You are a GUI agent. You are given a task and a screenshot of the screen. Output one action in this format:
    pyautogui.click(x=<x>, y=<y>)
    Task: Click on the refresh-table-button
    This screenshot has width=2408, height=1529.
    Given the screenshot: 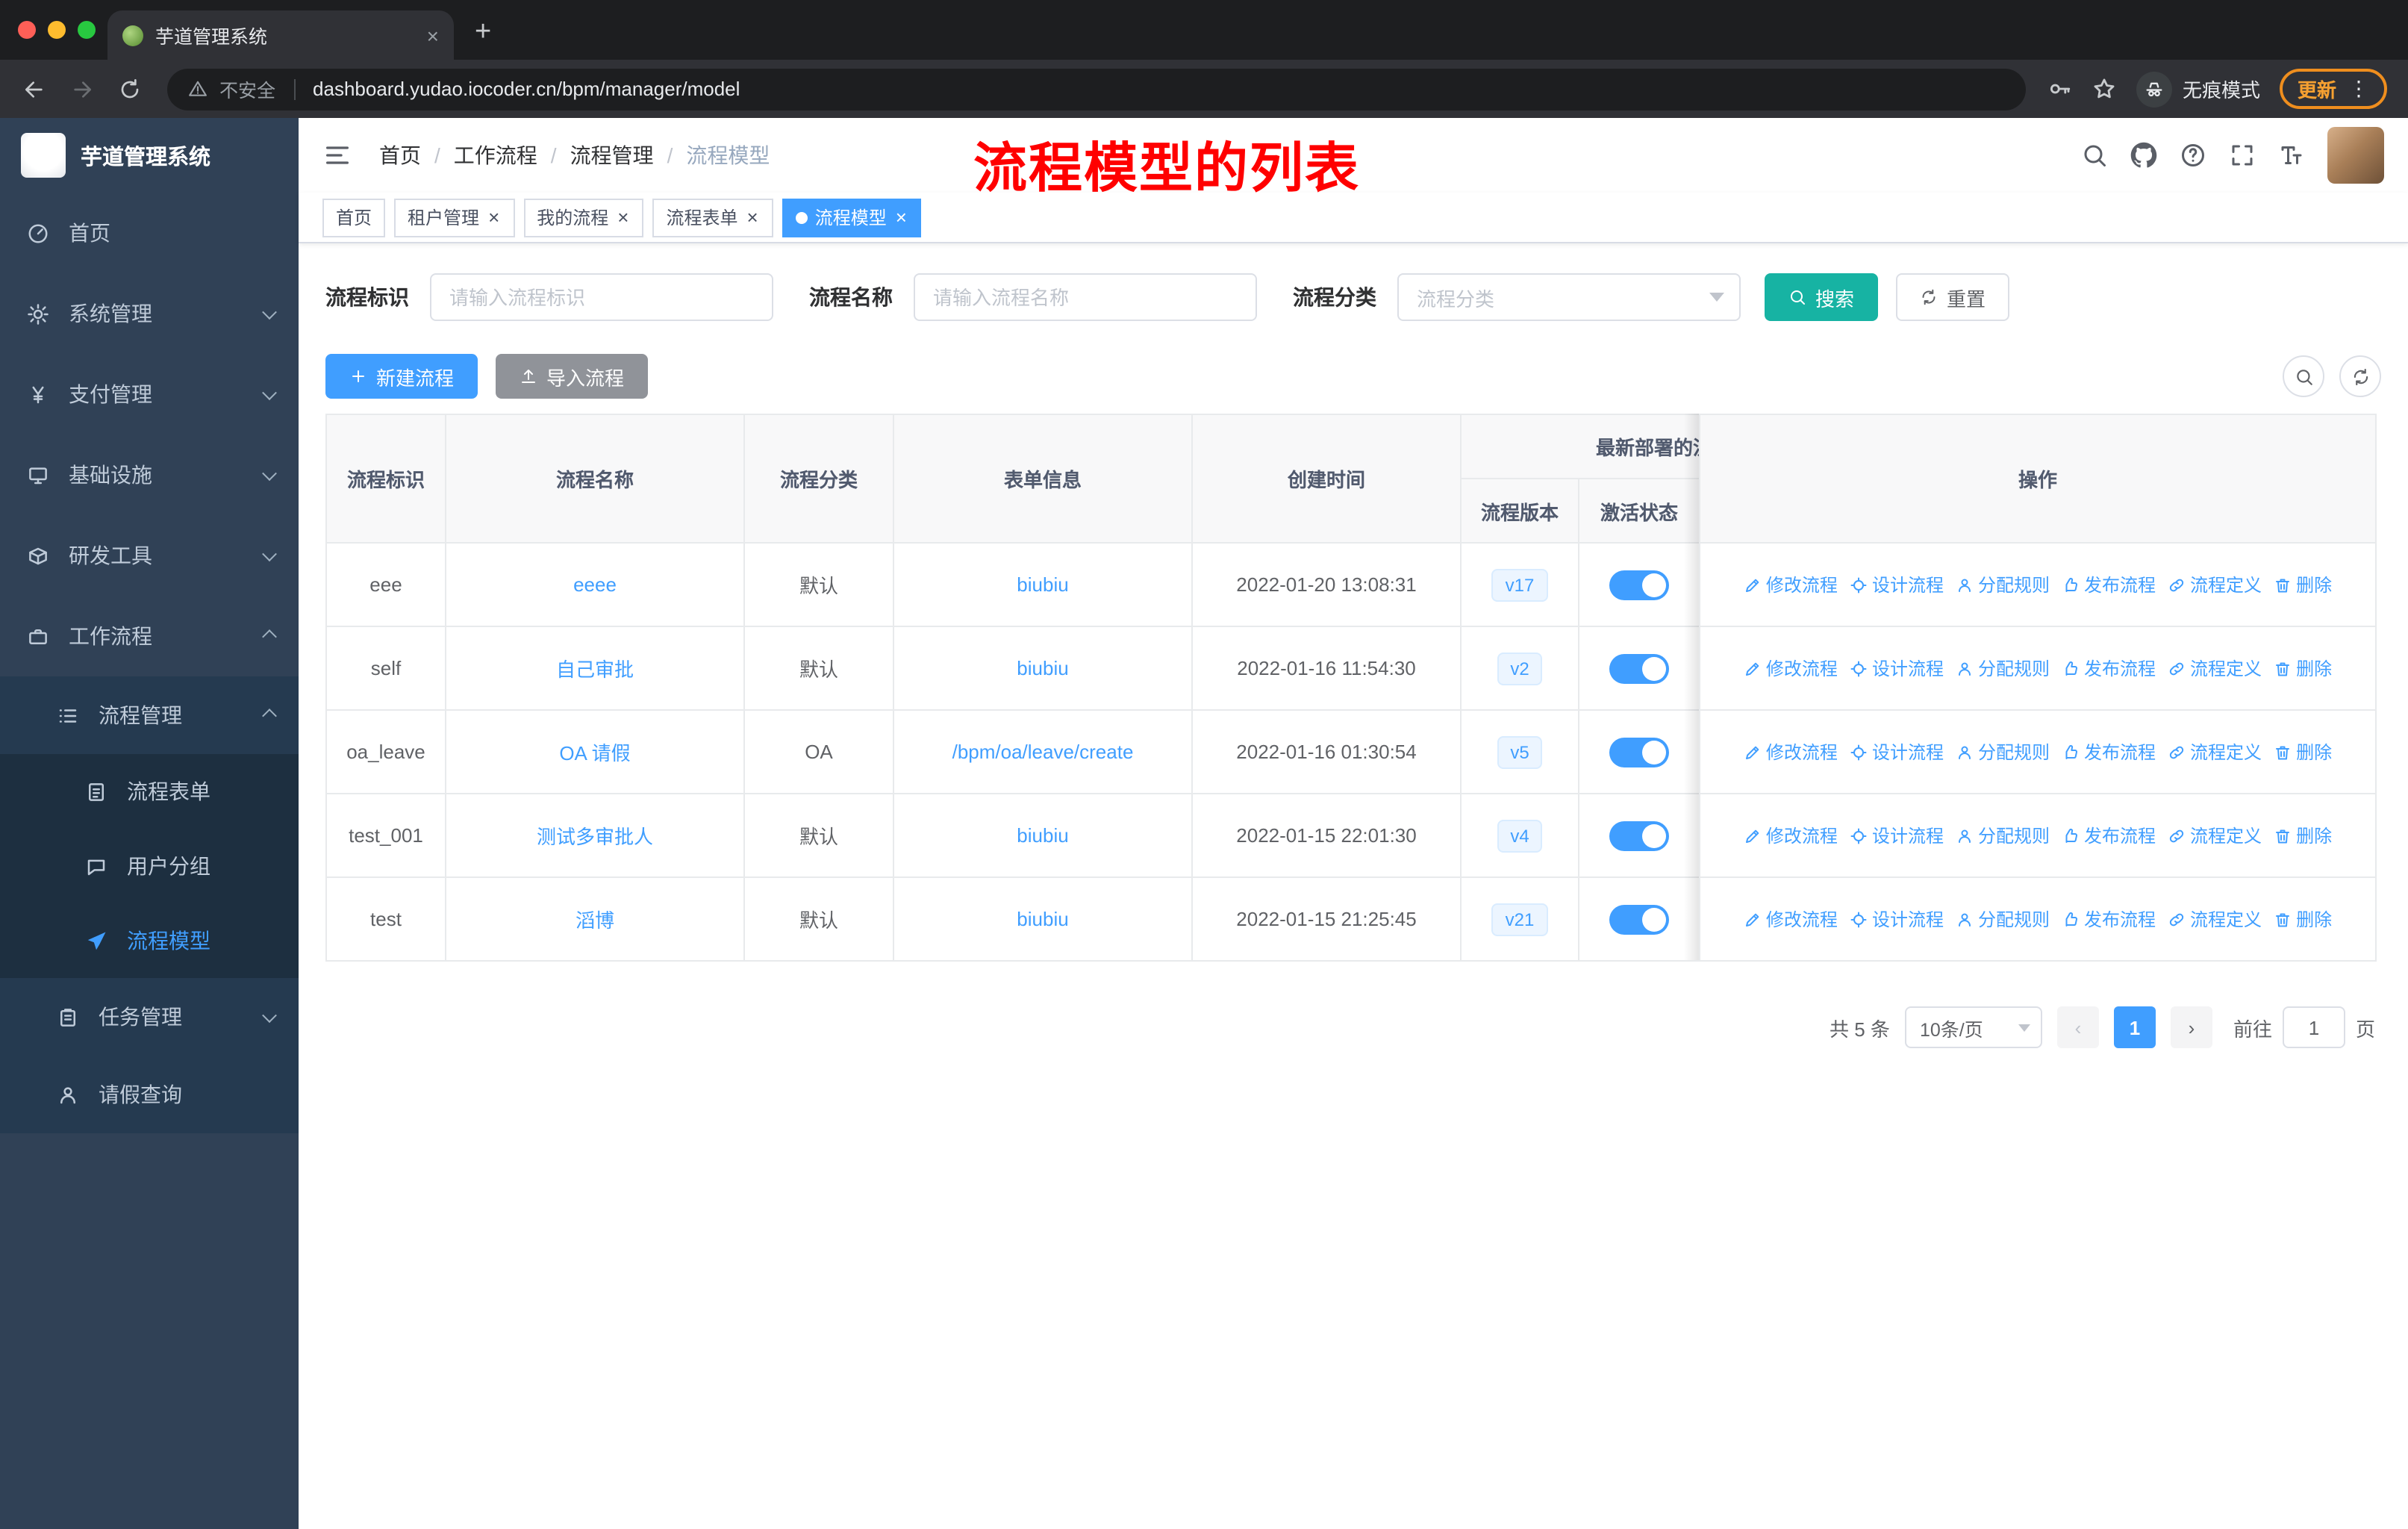 What is the action you would take?
    pyautogui.click(x=2360, y=376)
    